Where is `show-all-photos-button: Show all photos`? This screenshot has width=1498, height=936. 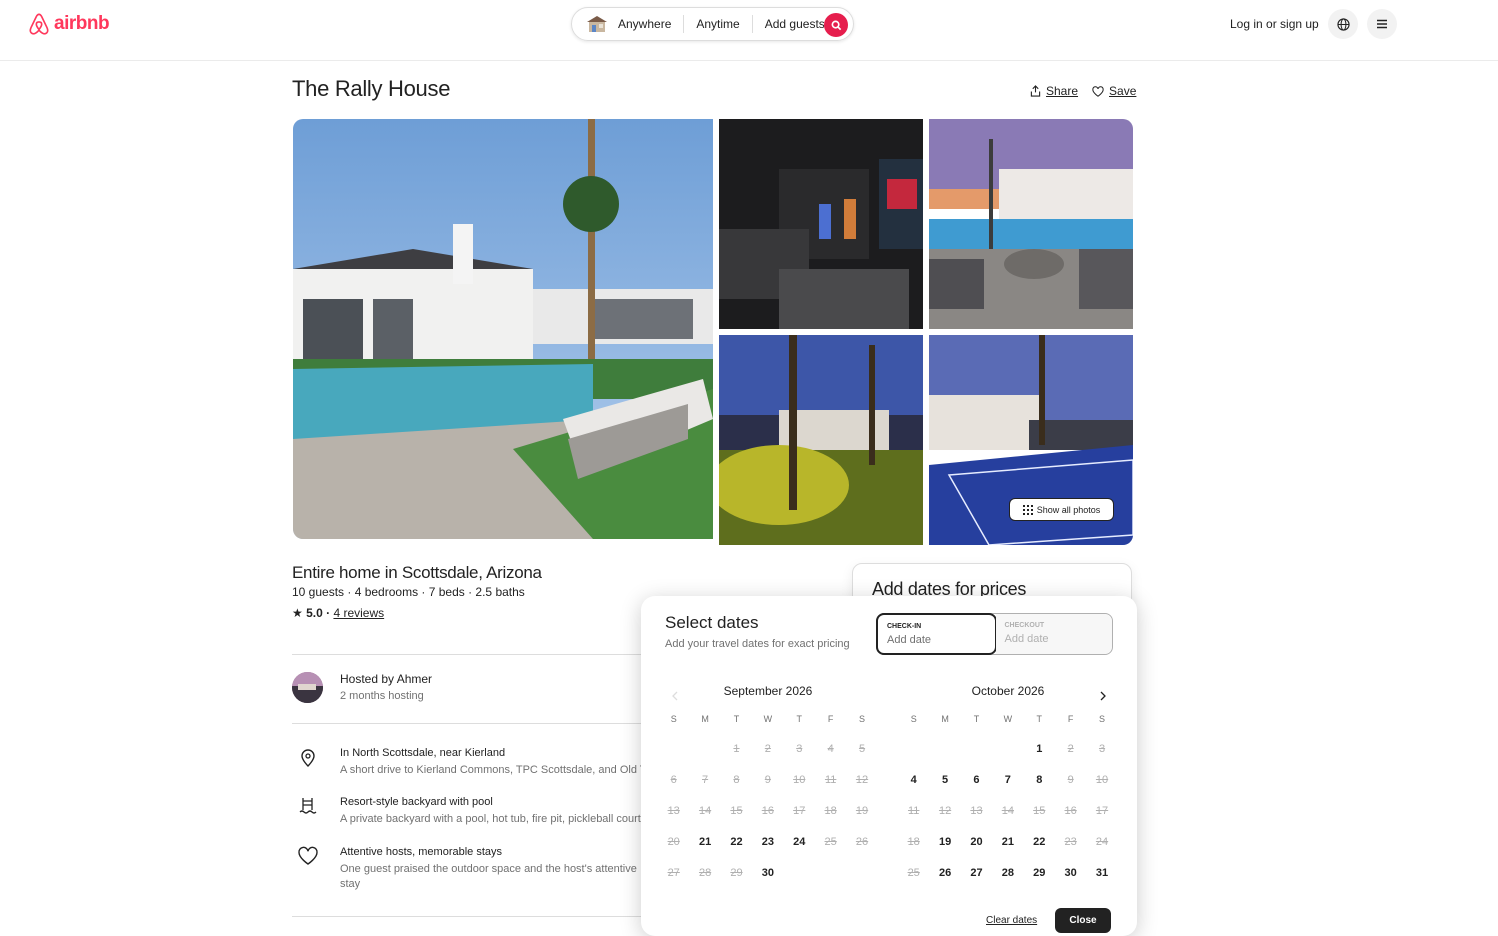 show-all-photos-button: Show all photos is located at coordinates (1061, 509).